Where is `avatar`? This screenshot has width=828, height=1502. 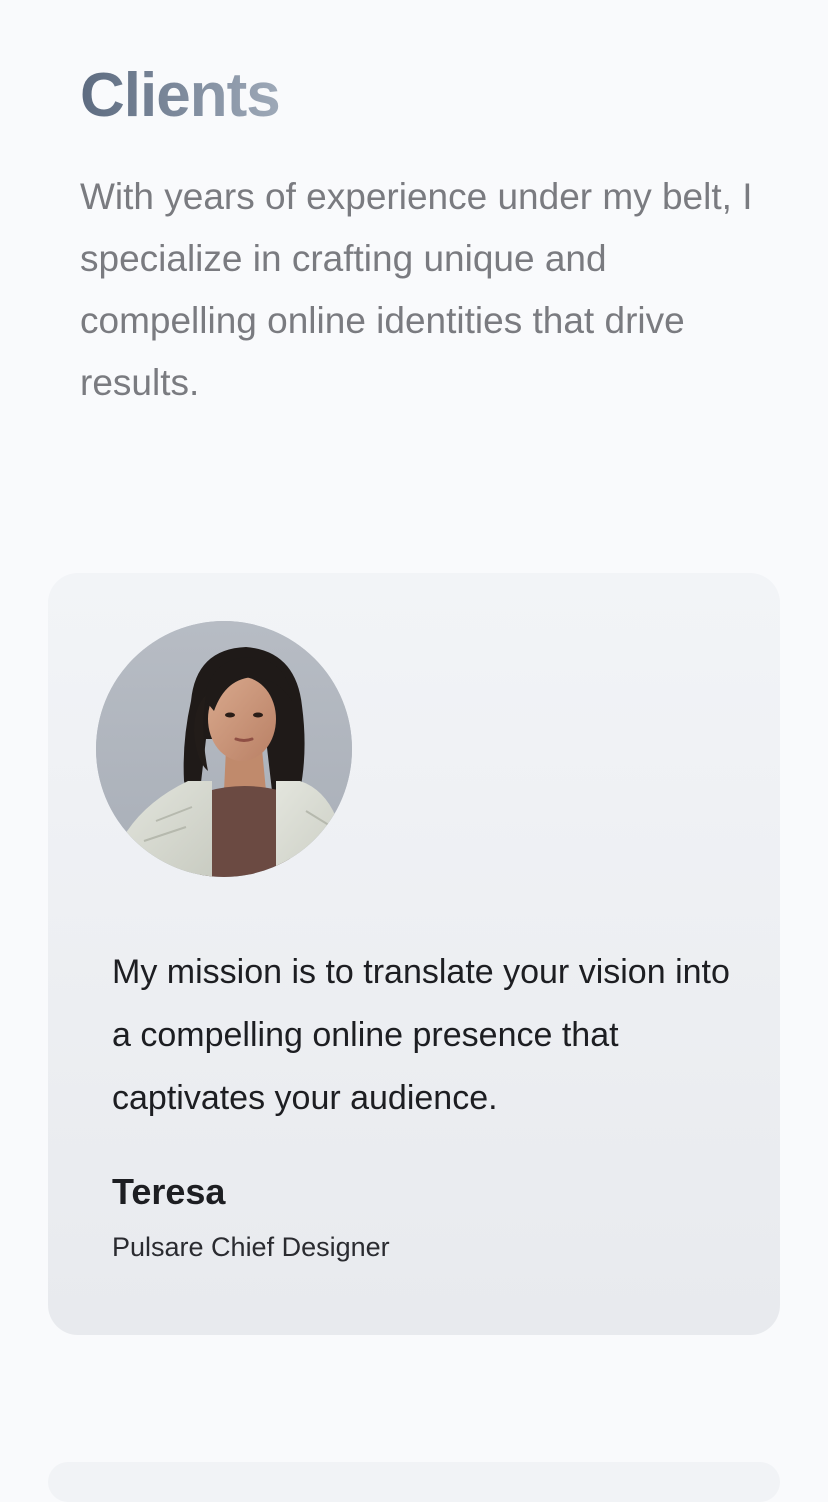
avatar is located at coordinates (224, 749).